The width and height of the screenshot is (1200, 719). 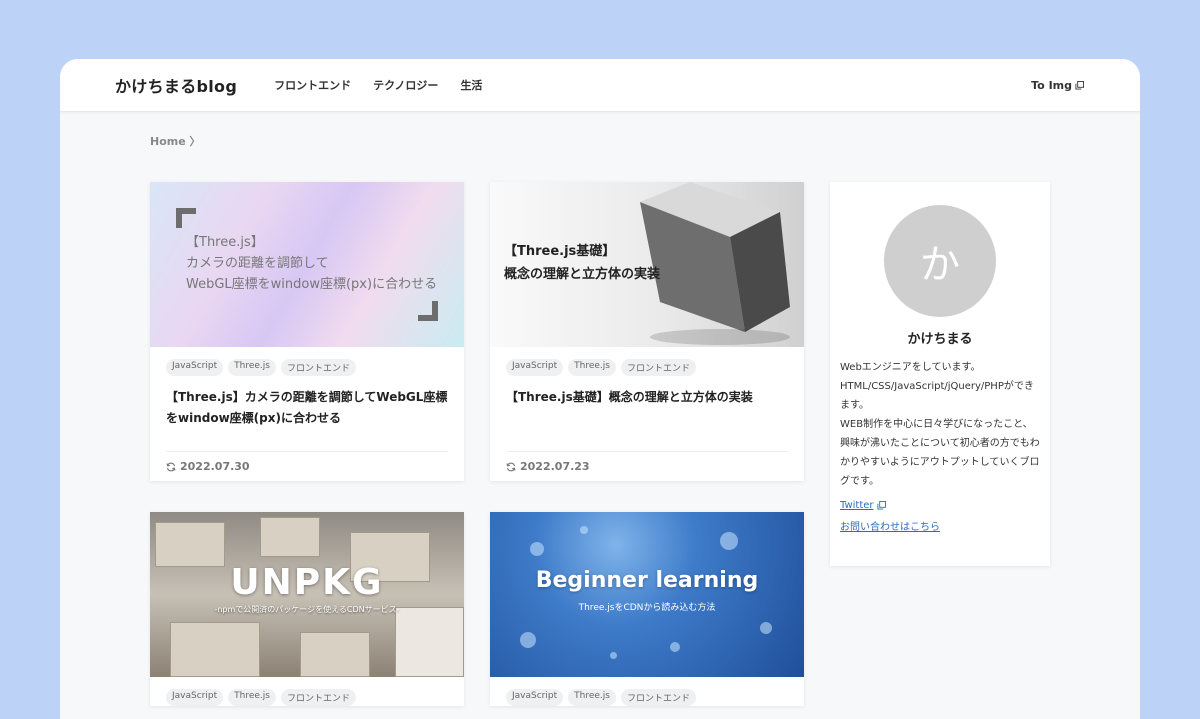 I want to click on thumbnail-subtitle: -npmで公開済のパッケージを使えるCDNサービス-, so click(x=307, y=609).